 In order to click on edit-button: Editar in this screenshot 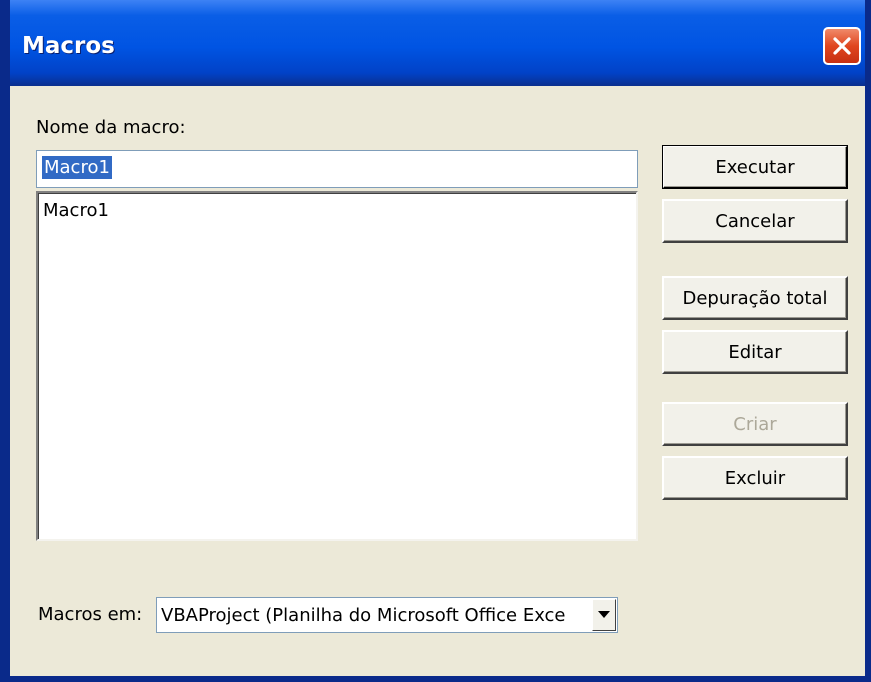, I will do `click(755, 352)`.